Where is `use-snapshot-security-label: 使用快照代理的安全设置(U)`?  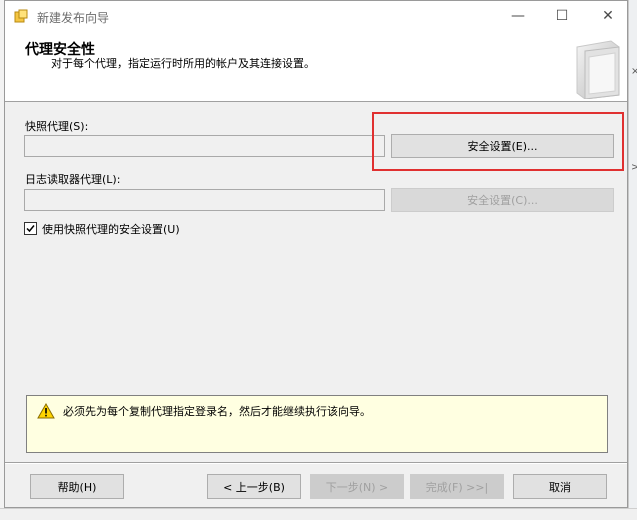 use-snapshot-security-label: 使用快照代理的安全设置(U) is located at coordinates (111, 229).